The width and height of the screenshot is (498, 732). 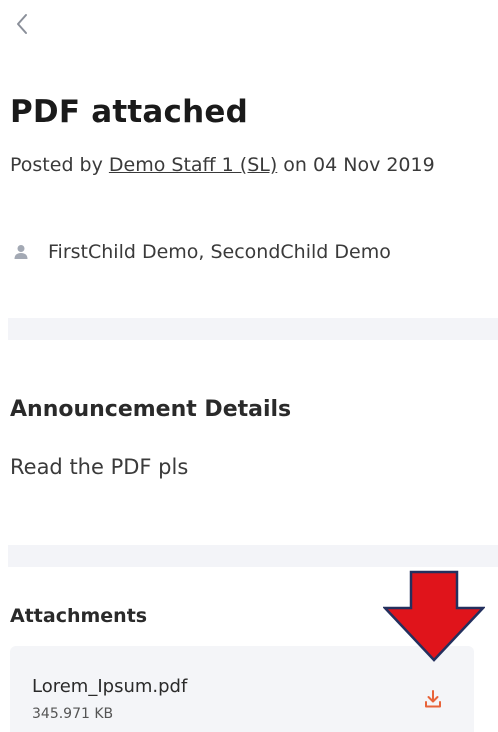 I want to click on recipients-text: FirstChild Demo, SecondChild Demo, so click(x=219, y=252).